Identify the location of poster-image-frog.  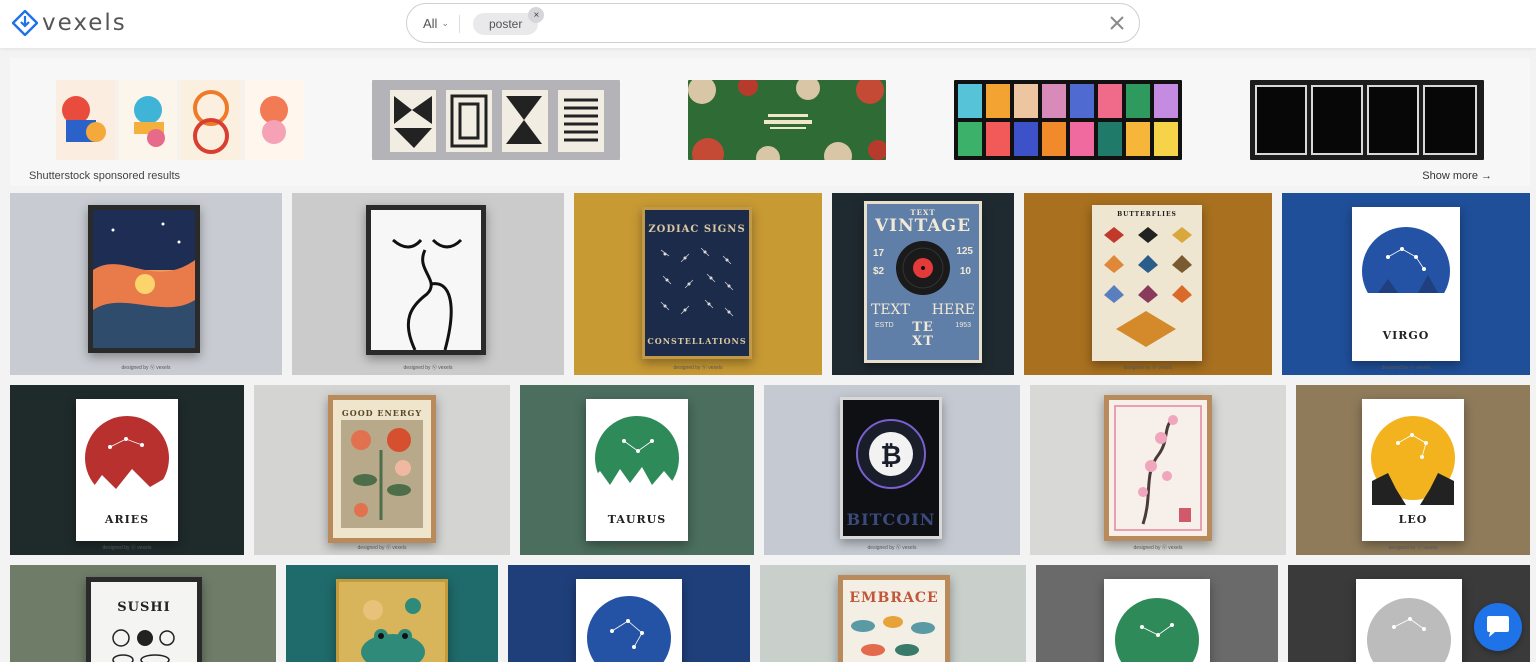
(392, 620).